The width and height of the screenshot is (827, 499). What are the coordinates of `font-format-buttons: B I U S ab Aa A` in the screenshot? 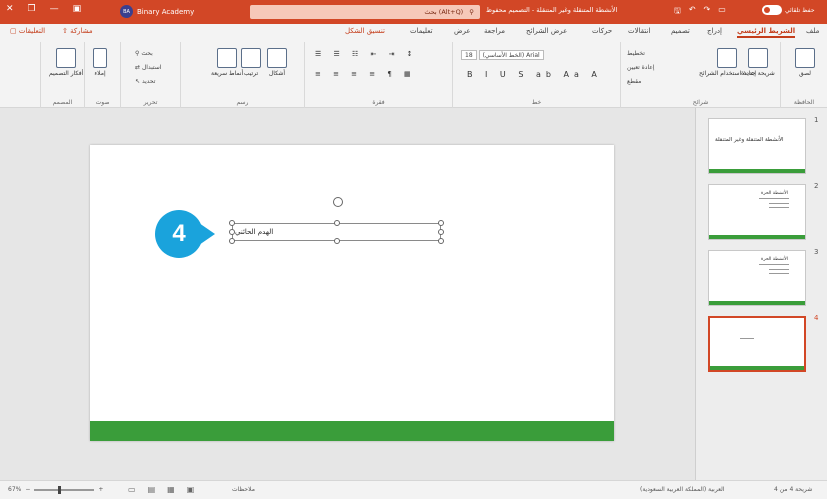 It's located at (534, 74).